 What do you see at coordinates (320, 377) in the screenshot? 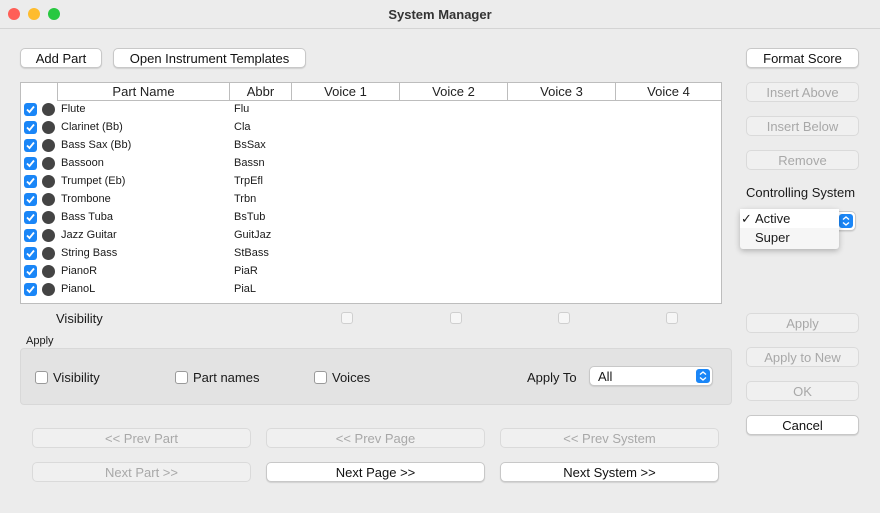
I see `apply-voices-checkbox` at bounding box center [320, 377].